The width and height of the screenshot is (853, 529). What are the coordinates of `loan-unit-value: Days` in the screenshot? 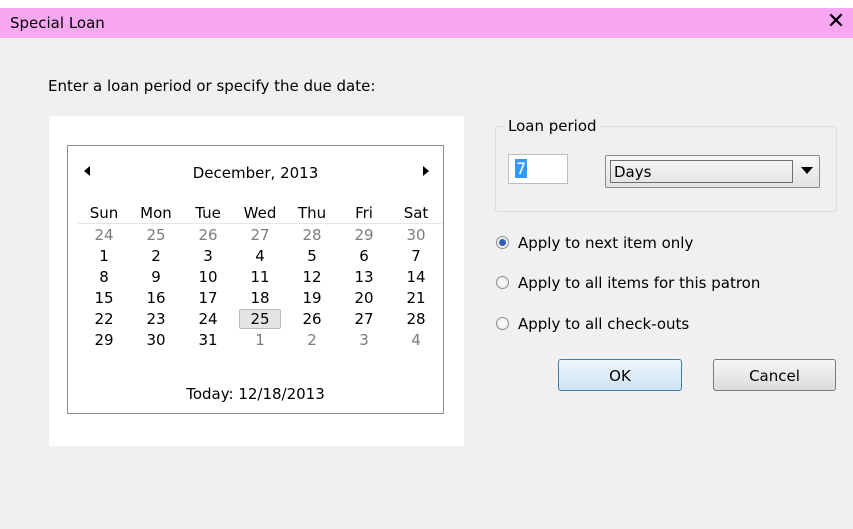 It's located at (633, 172).